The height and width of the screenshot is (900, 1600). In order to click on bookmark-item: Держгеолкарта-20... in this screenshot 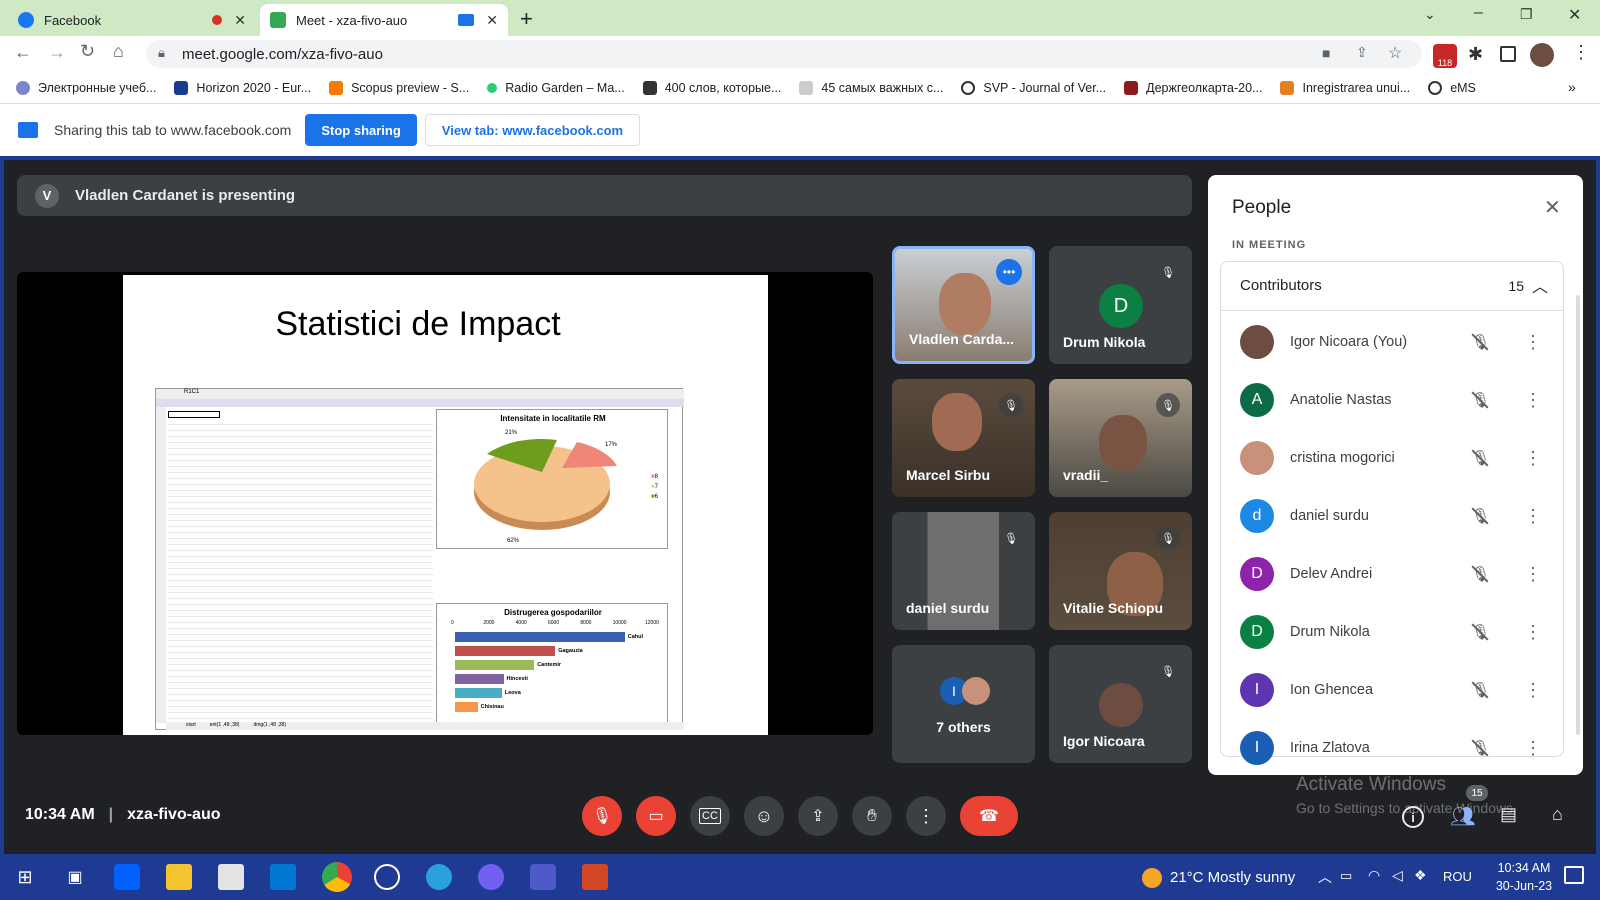, I will do `click(1193, 87)`.